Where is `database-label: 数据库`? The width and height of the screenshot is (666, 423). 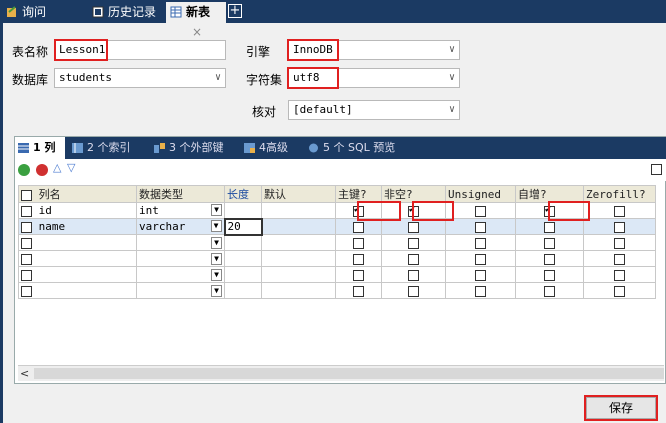
database-label: 数据库 is located at coordinates (30, 80).